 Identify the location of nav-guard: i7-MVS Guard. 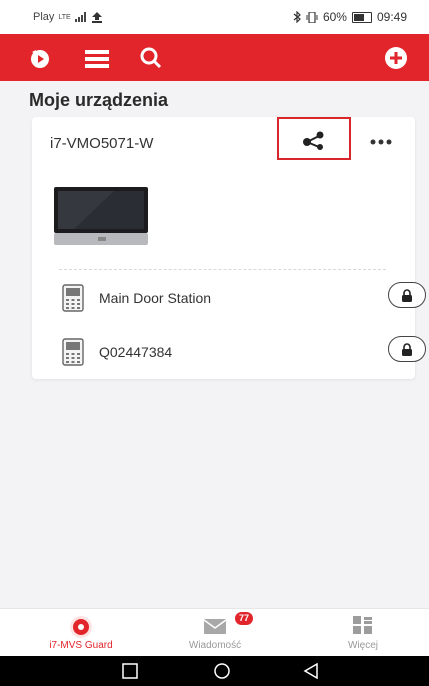
(81, 633).